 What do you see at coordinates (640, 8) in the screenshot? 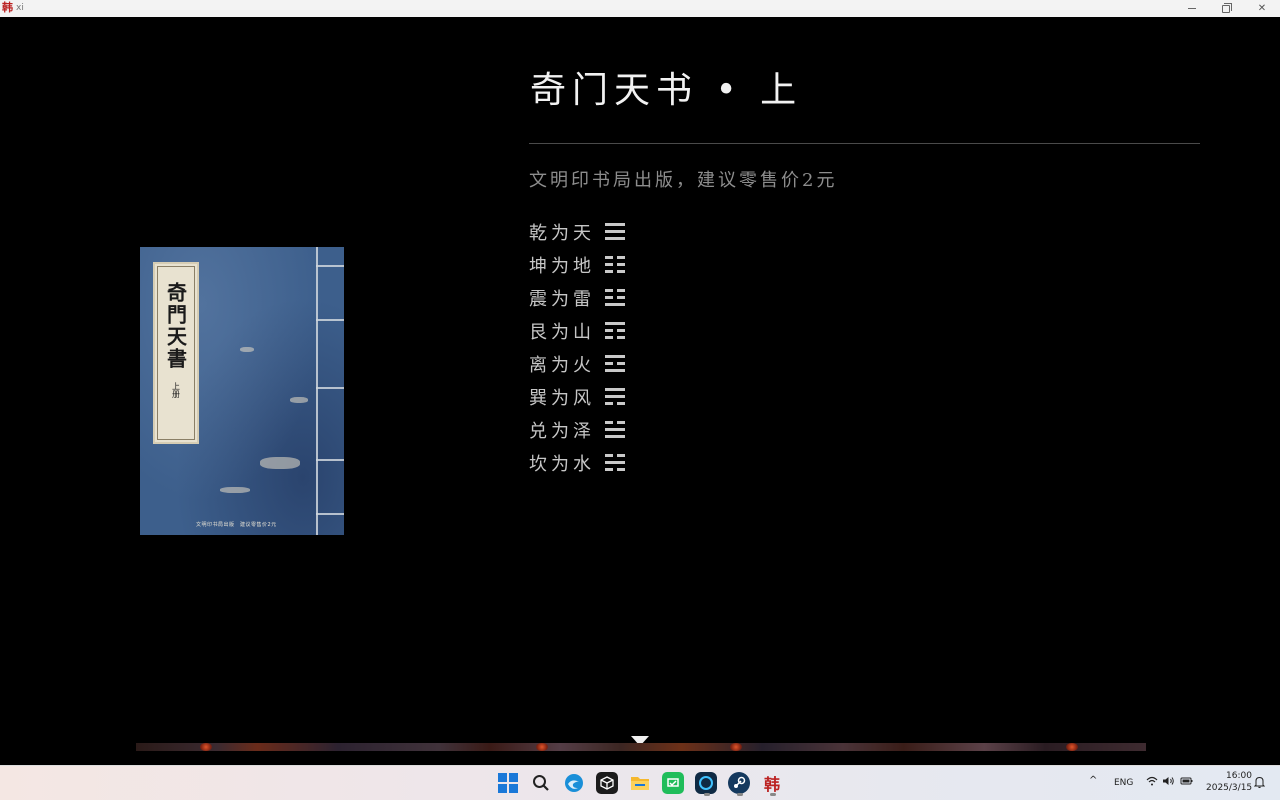
I see `window-titlebar: 韩 xi ✕` at bounding box center [640, 8].